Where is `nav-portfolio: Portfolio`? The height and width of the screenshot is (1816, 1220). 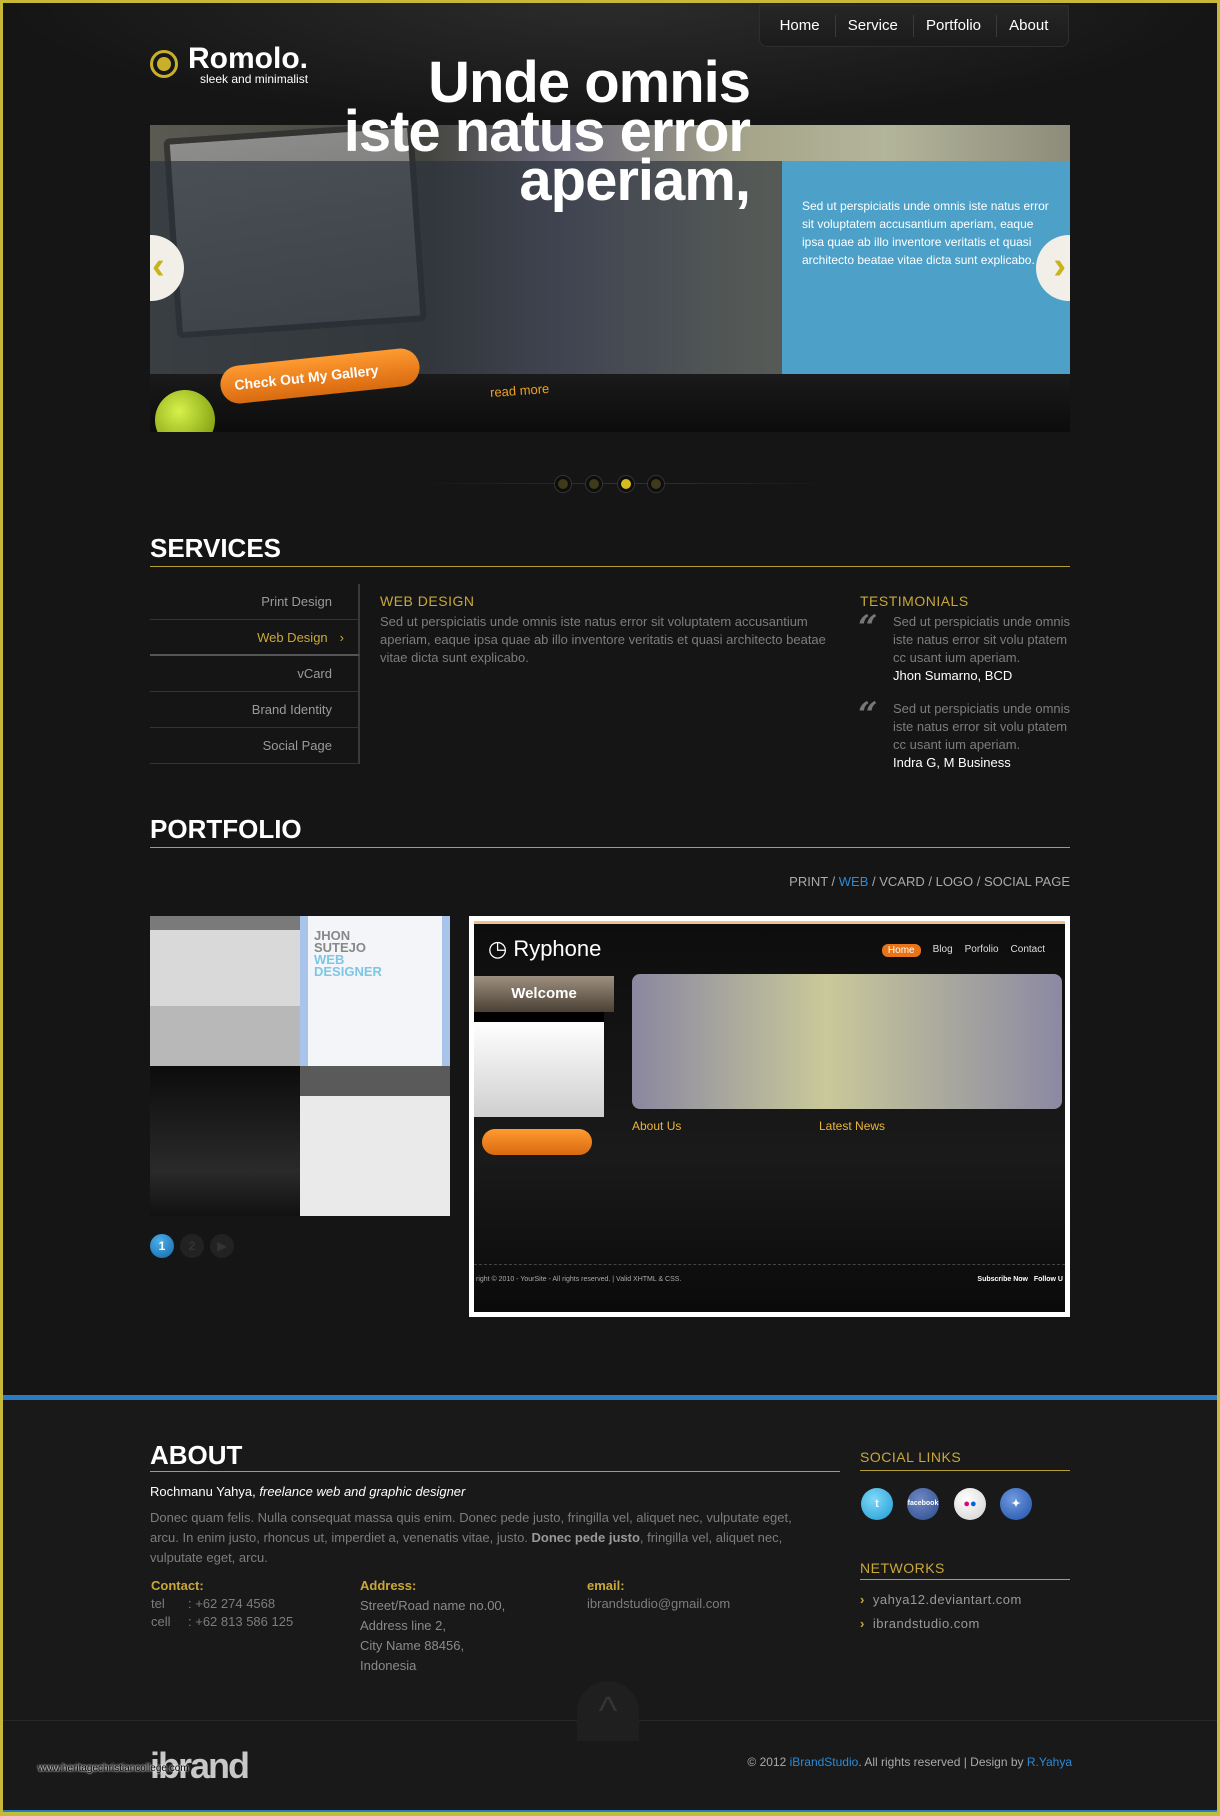 nav-portfolio: Portfolio is located at coordinates (952, 26).